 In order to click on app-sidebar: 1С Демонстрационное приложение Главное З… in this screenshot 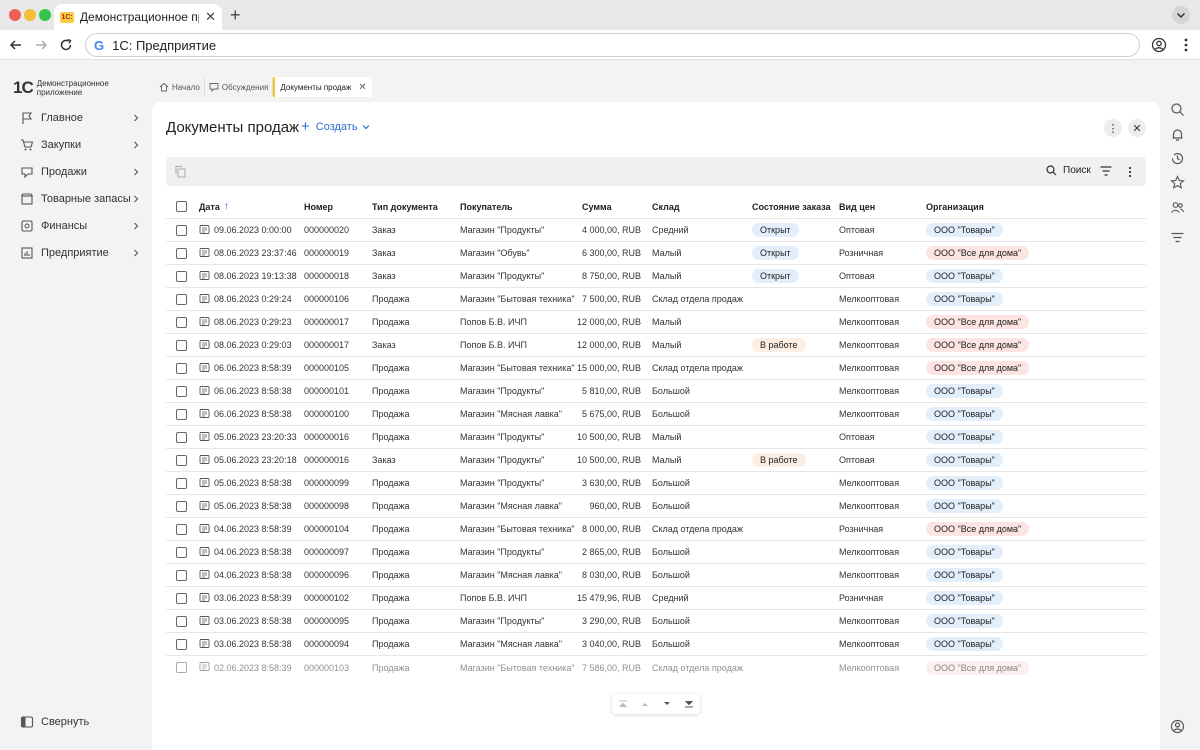, I will do `click(76, 405)`.